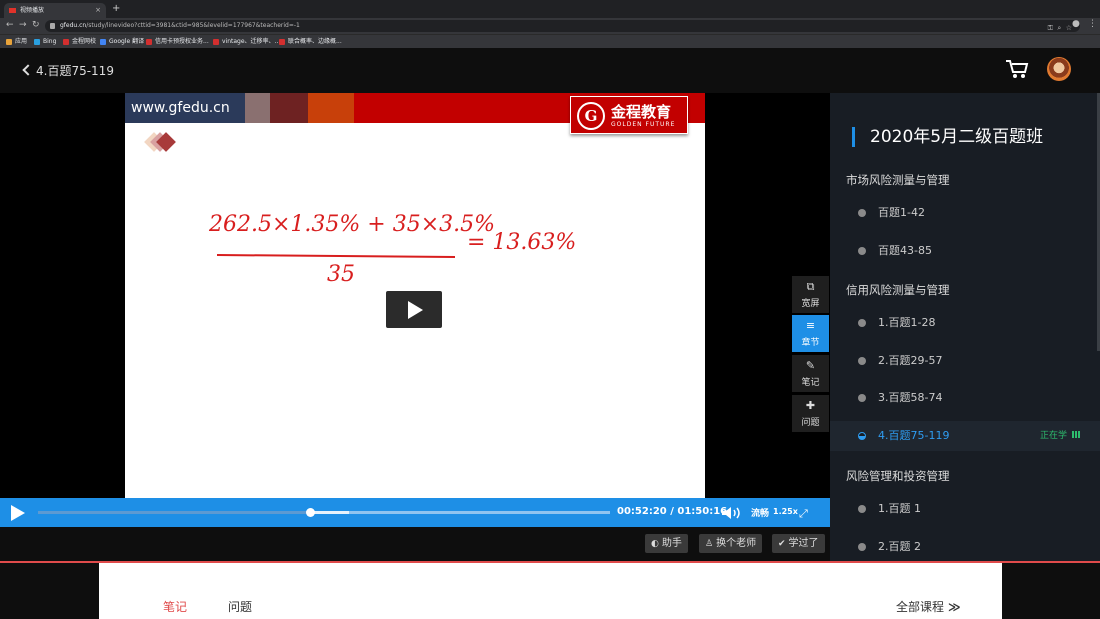  What do you see at coordinates (185, 108) in the screenshot?
I see `slide-site-url: www.gfedu.cn` at bounding box center [185, 108].